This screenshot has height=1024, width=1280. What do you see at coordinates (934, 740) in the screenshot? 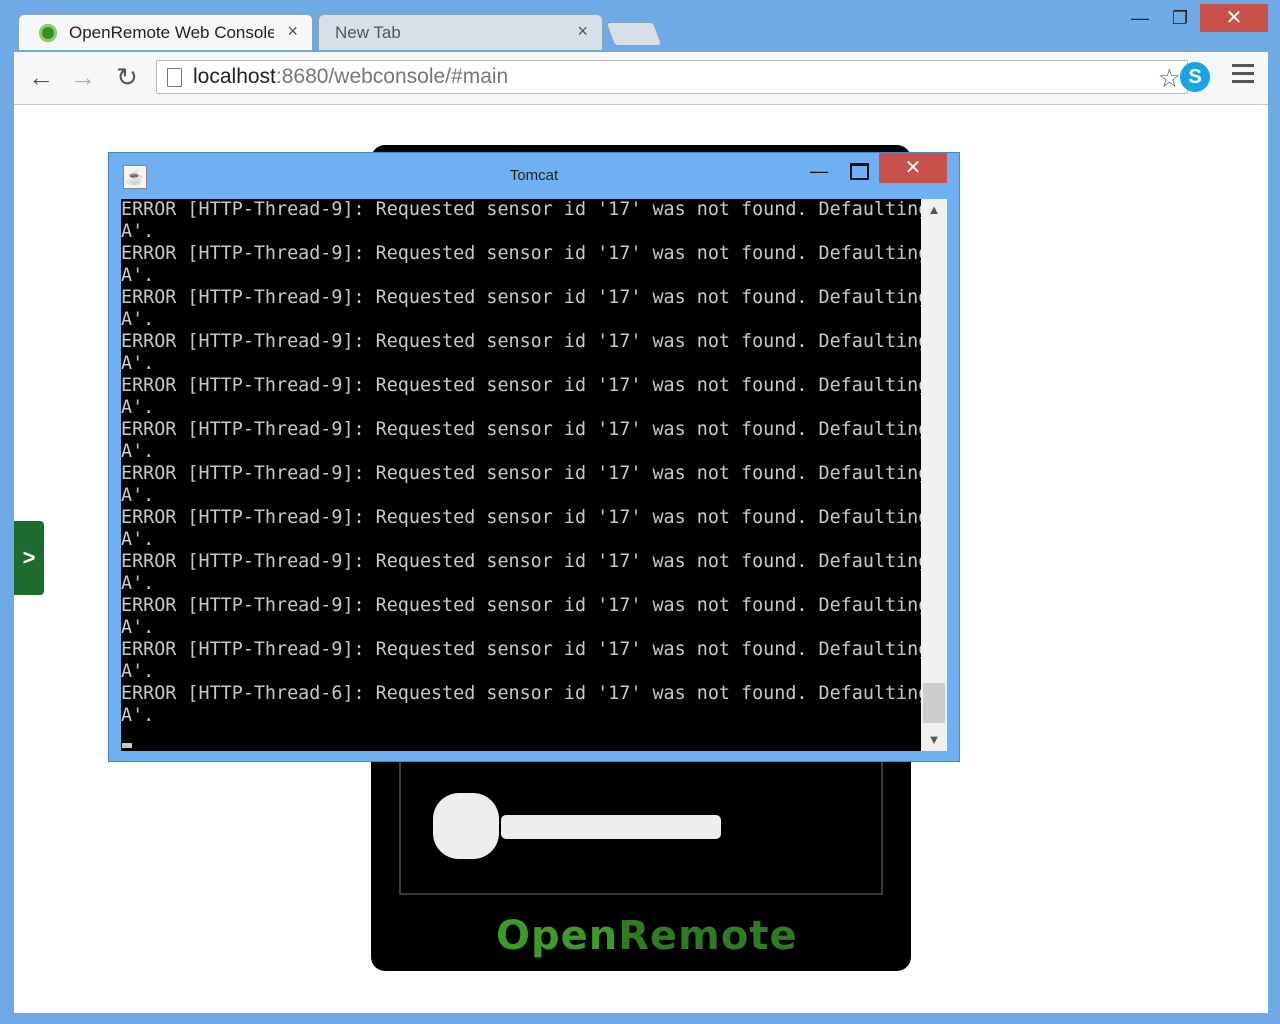
I see `scroll-down-icon: ▼` at bounding box center [934, 740].